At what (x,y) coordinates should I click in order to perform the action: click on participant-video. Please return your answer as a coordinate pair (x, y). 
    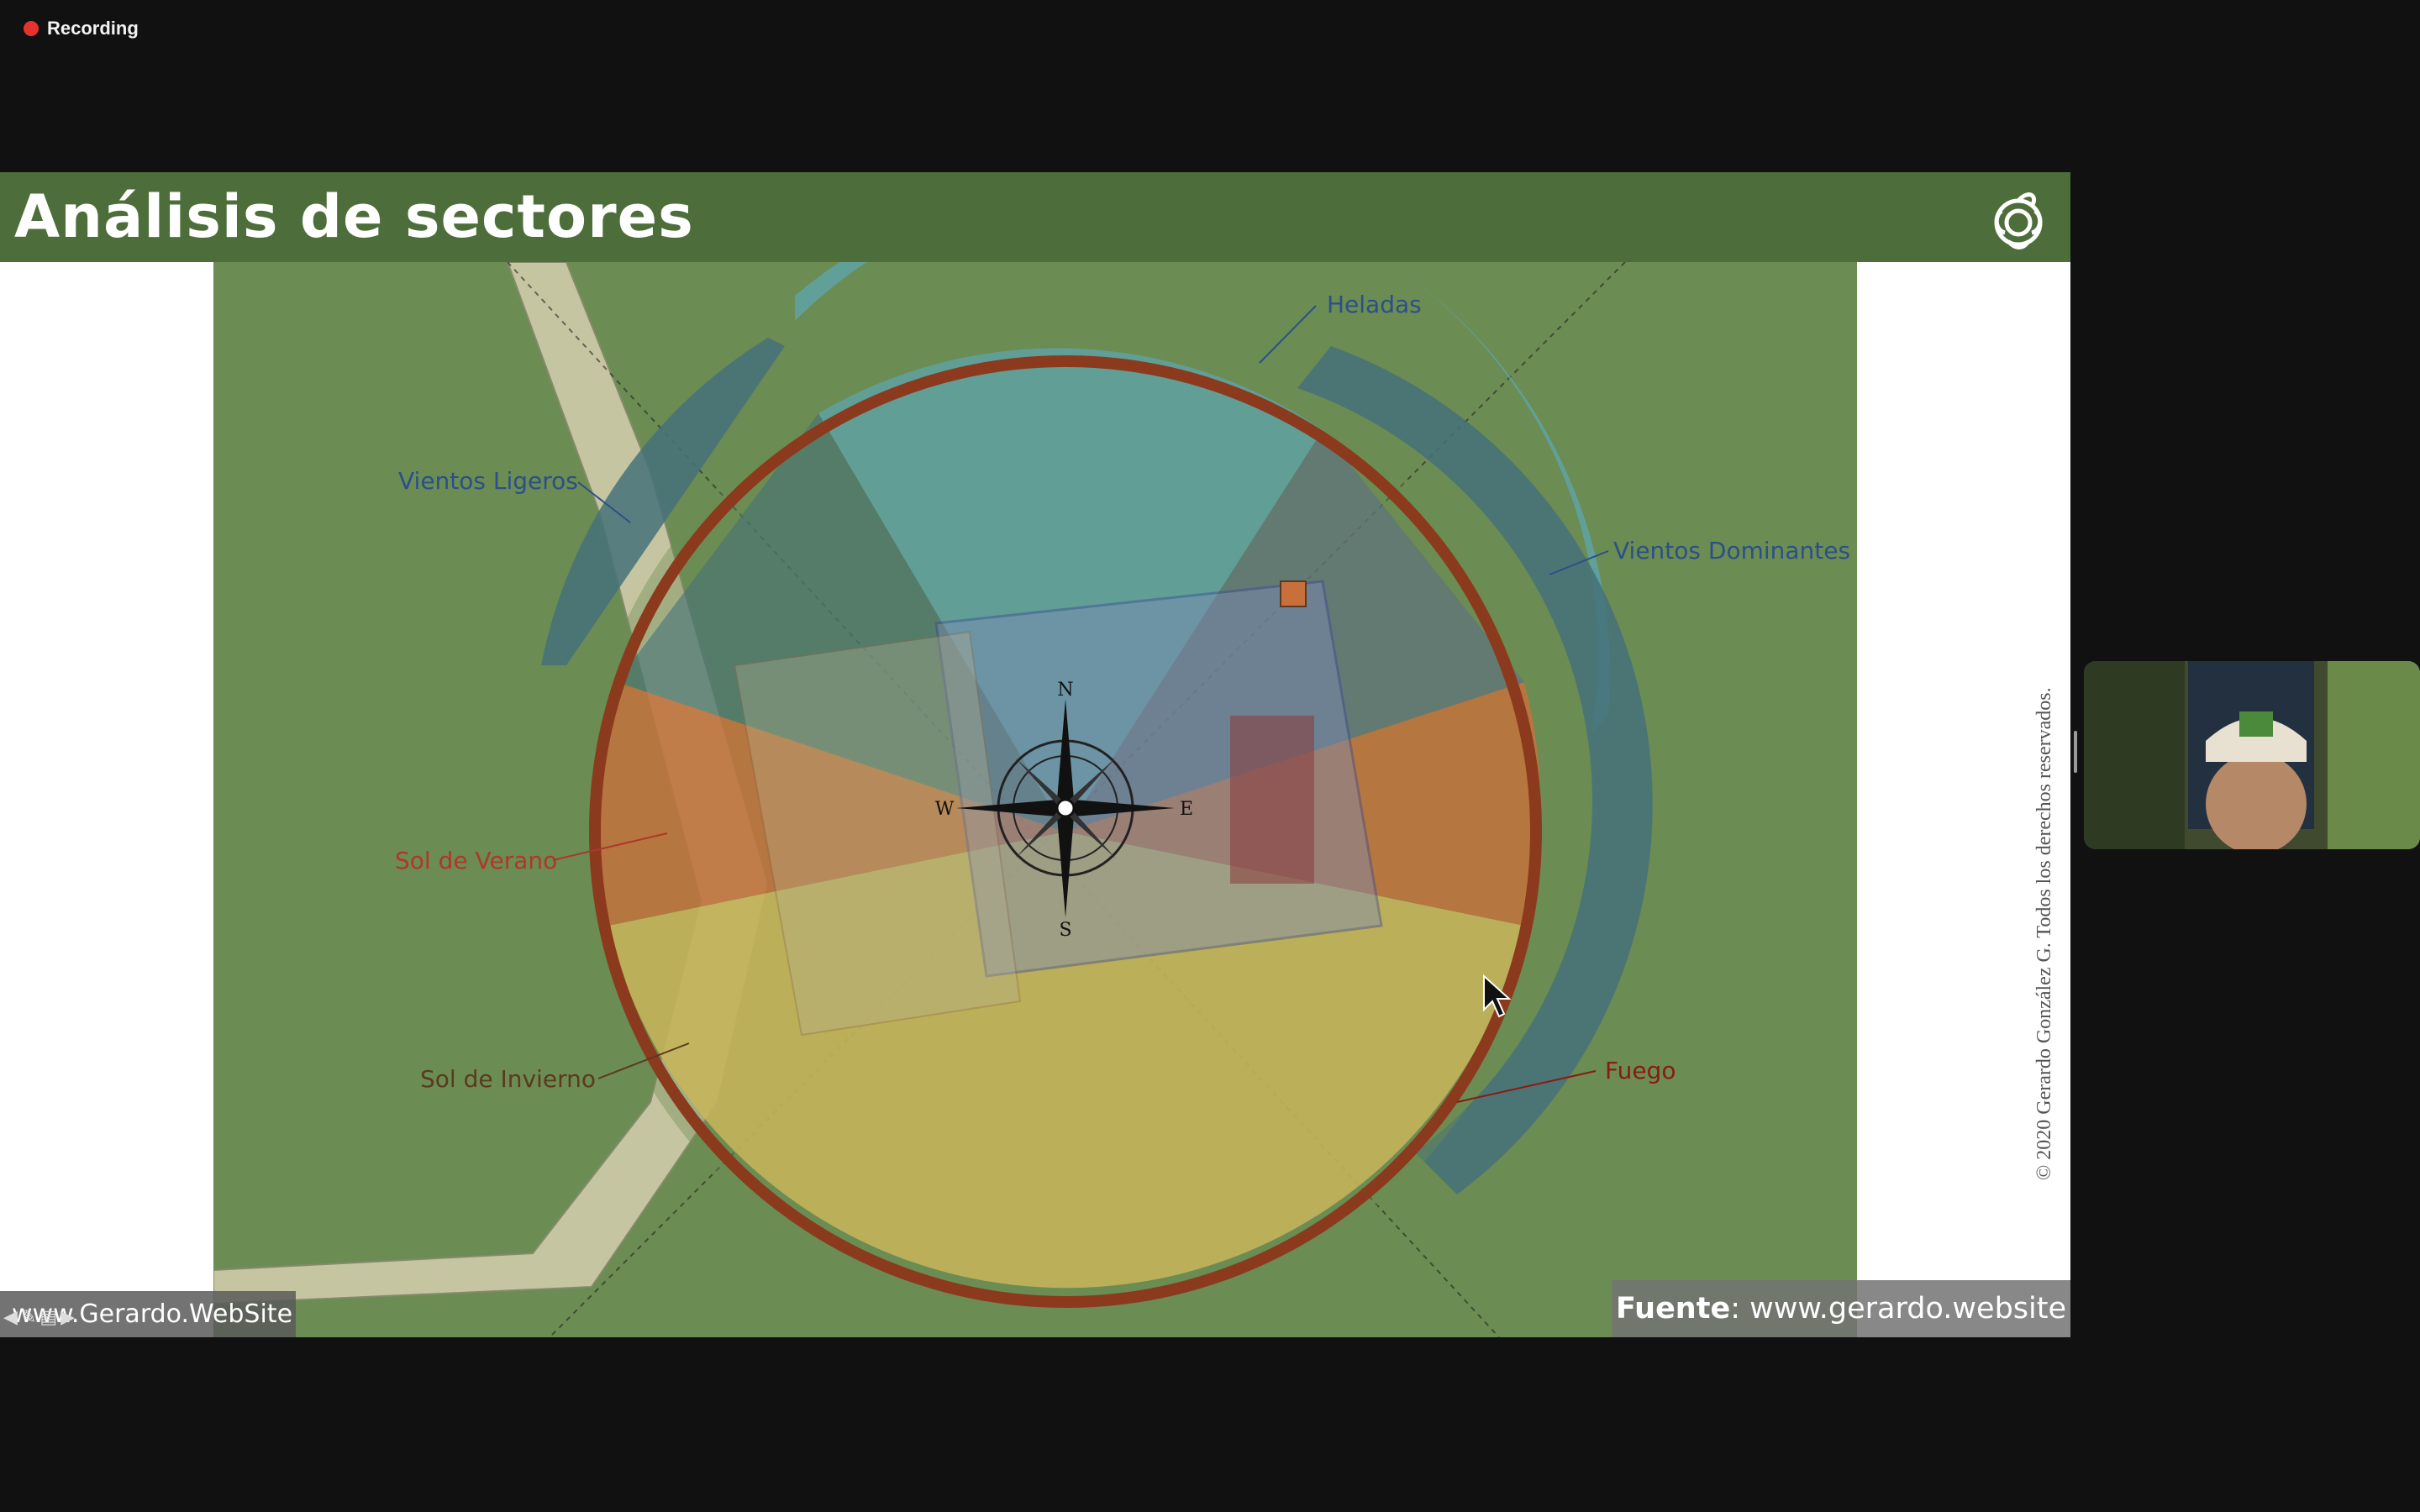
    Looking at the image, I should click on (2252, 755).